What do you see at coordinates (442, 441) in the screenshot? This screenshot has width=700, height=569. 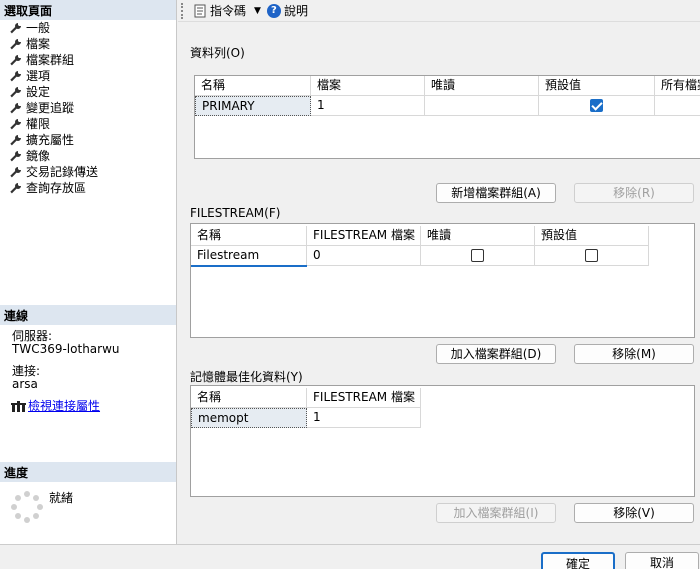 I see `memopt-grid: 名稱 FILESTREAM 檔案 memopt 1` at bounding box center [442, 441].